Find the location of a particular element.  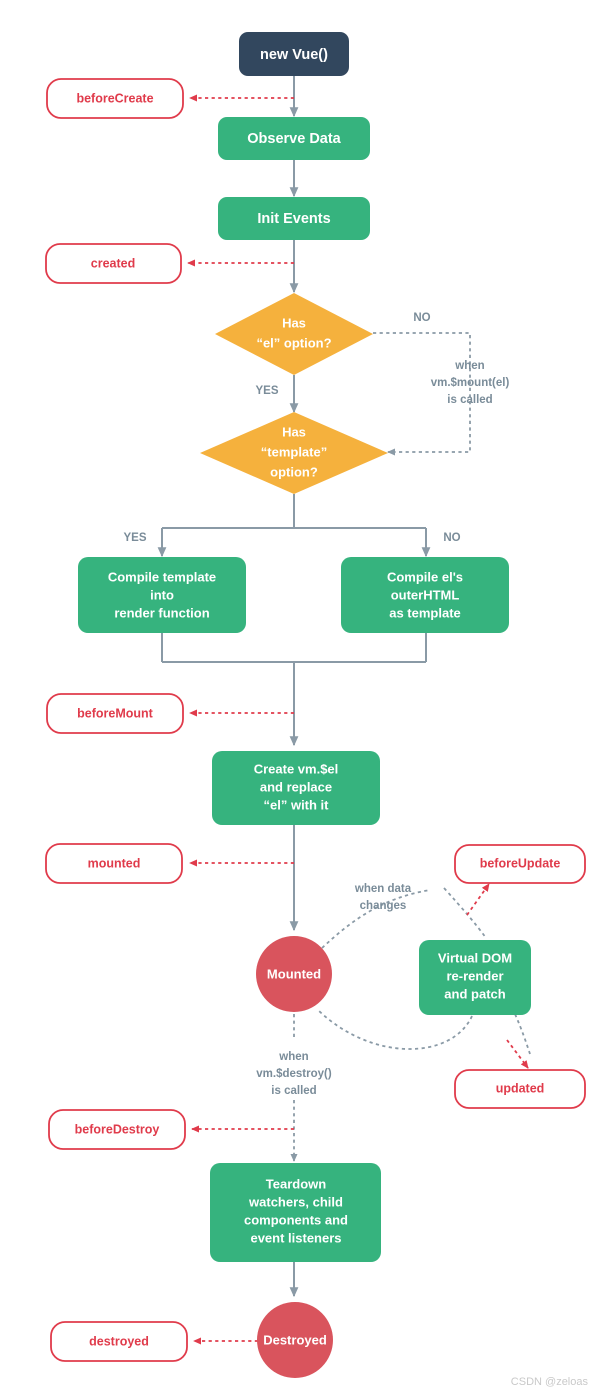

connector-hook-beforeupdate is located at coordinates (478, 899).